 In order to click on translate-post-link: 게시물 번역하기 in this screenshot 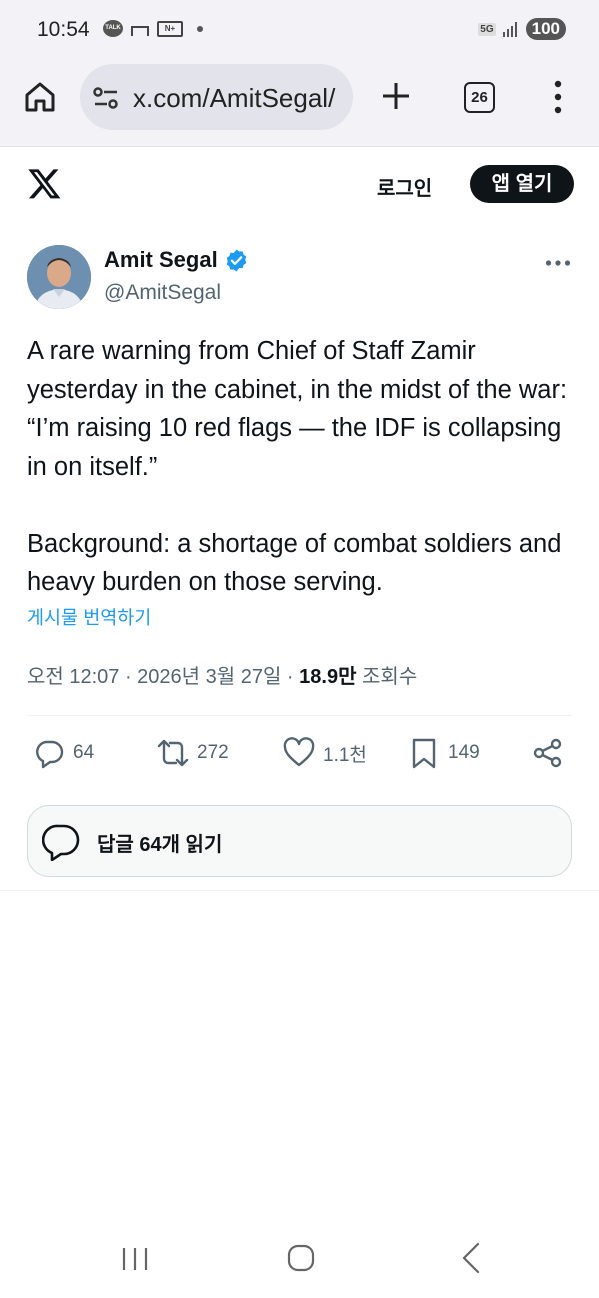, I will do `click(89, 617)`.